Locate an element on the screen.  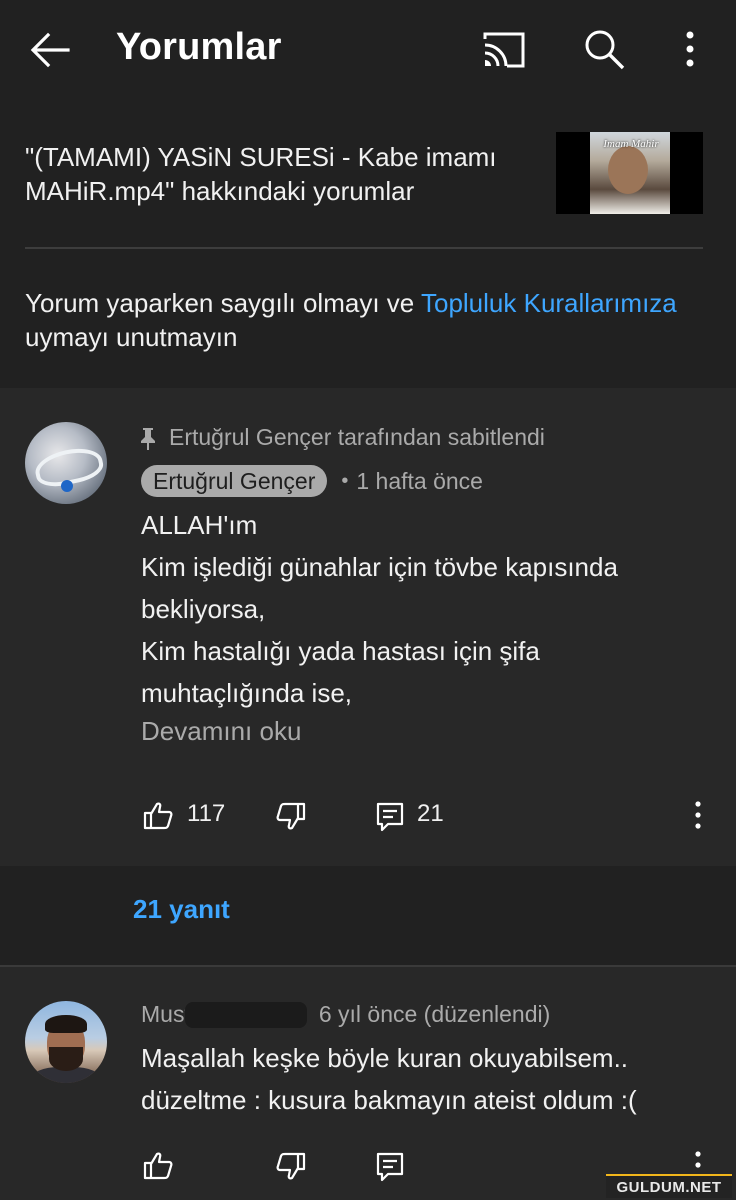
thumbnail-image: Imam Mahir is located at coordinates (630, 173).